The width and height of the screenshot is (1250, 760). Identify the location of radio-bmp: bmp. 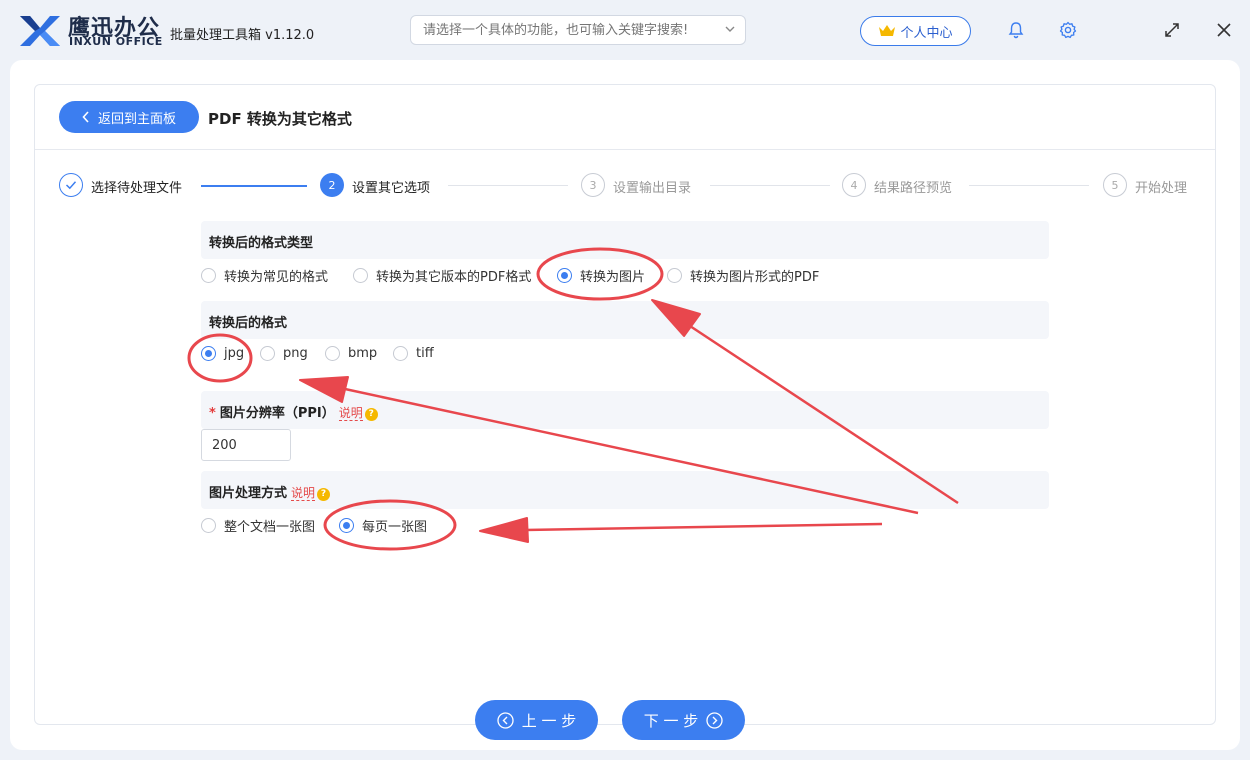
(351, 353).